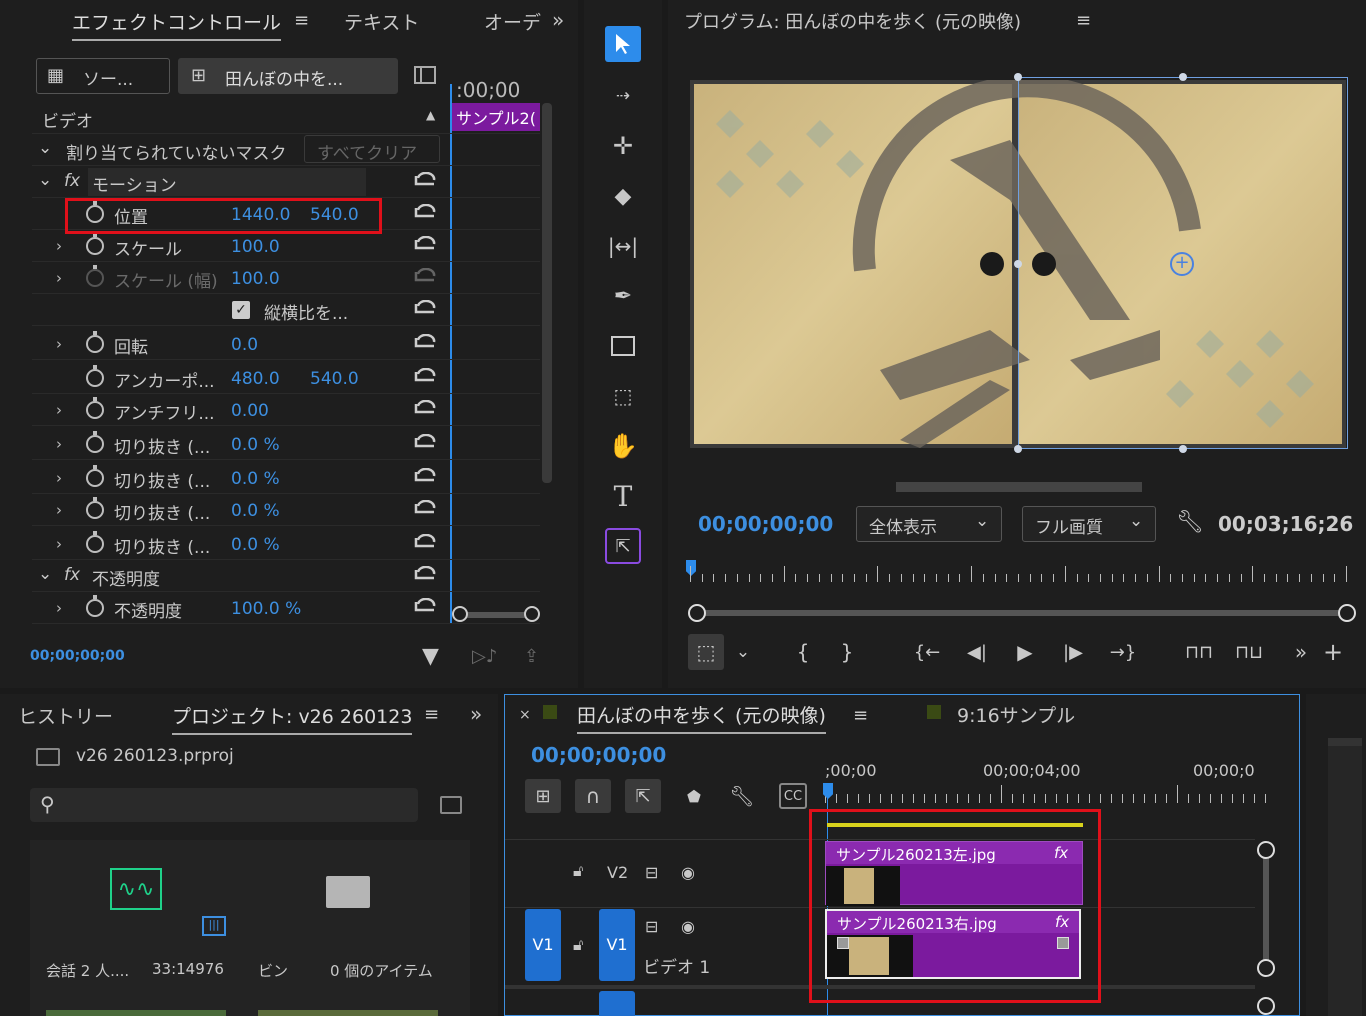 The height and width of the screenshot is (1016, 1366). I want to click on mask-row: ⌄ 割り当てられていないマスク すべてクリア, so click(286, 150).